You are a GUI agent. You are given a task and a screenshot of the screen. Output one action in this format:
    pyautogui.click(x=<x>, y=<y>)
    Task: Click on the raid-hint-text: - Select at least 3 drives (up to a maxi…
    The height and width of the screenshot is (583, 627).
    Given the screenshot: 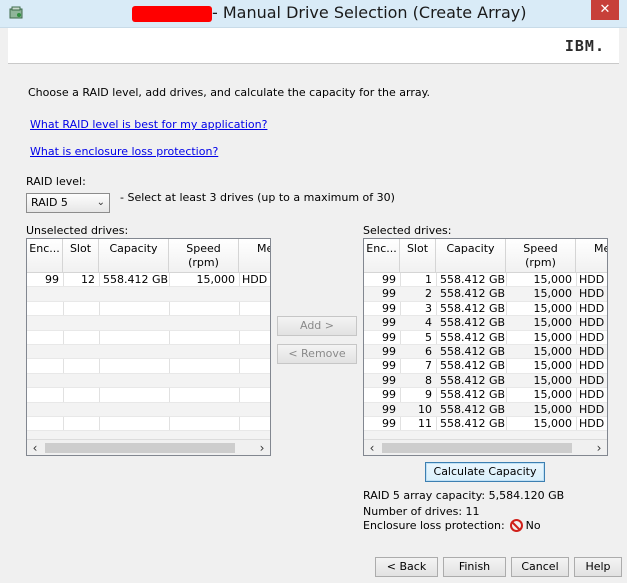 What is the action you would take?
    pyautogui.click(x=257, y=197)
    